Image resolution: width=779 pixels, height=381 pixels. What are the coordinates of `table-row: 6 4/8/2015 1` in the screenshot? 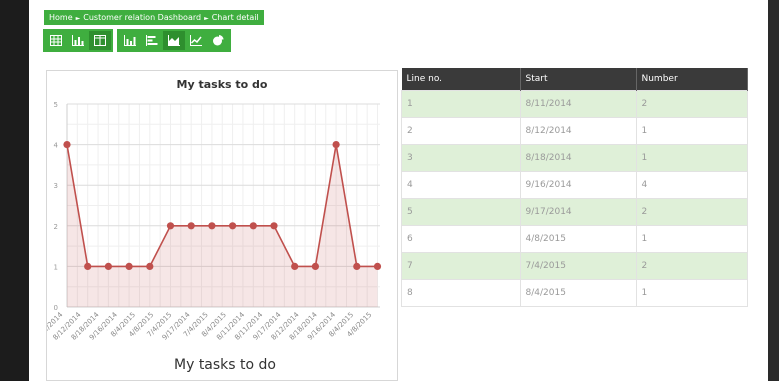 It's located at (574, 239).